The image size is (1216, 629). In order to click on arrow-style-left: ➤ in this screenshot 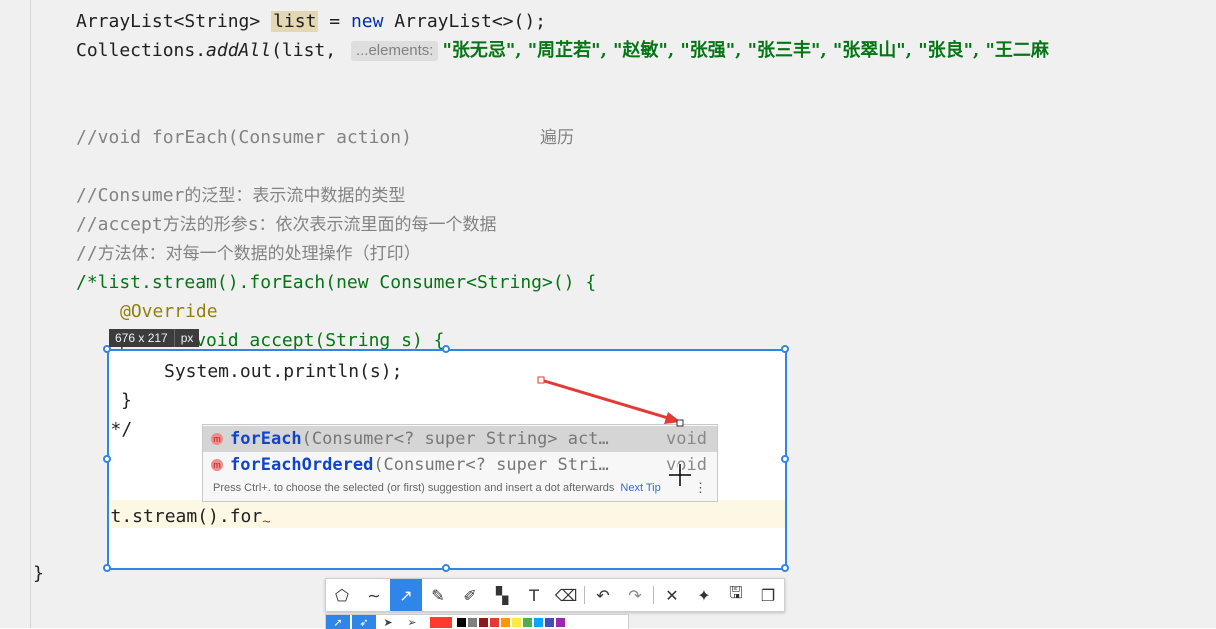, I will do `click(388, 622)`.